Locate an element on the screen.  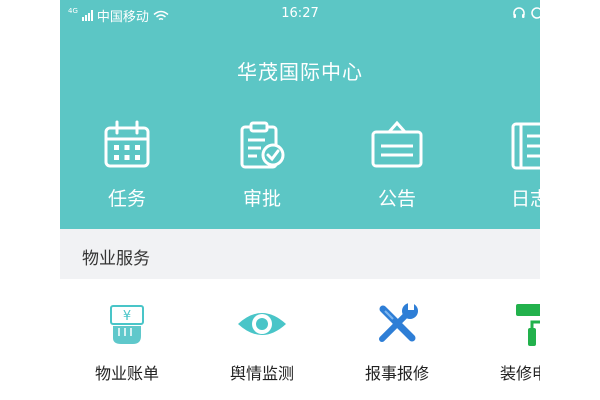
section-title: 物业服务 is located at coordinates (116, 259).